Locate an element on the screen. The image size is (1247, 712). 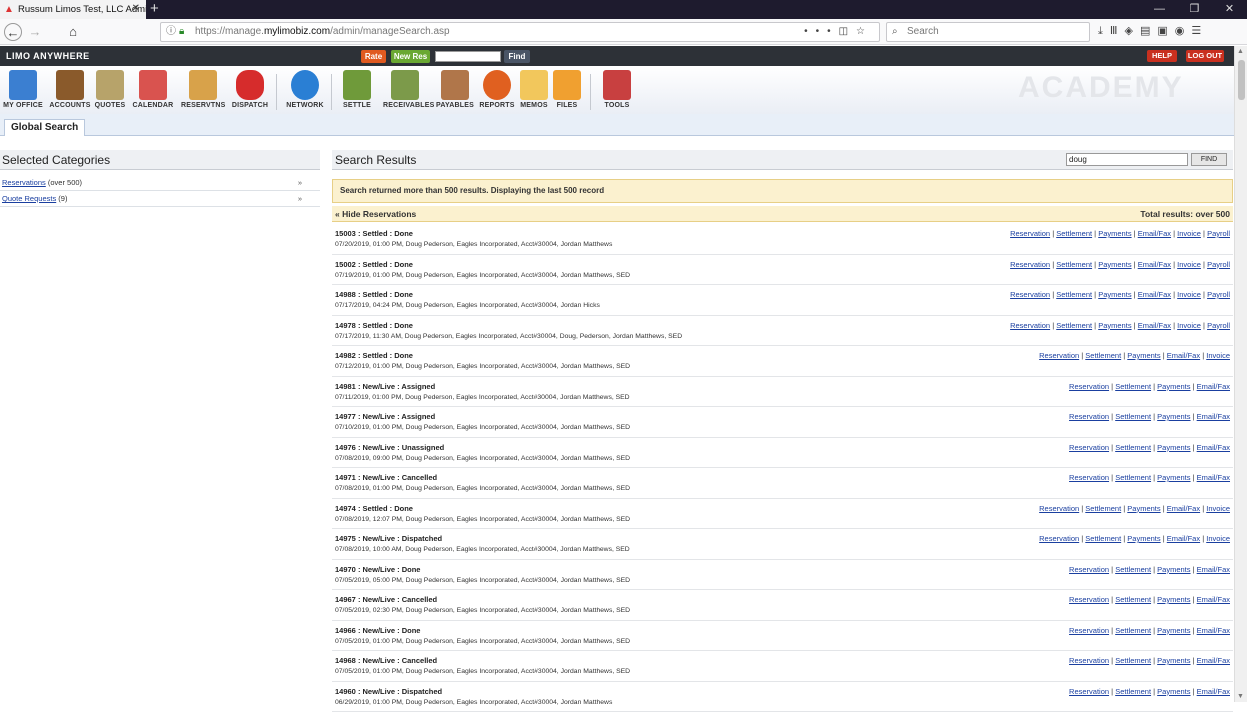
toolbar-quotes: QUOTES is located at coordinates (110, 92).